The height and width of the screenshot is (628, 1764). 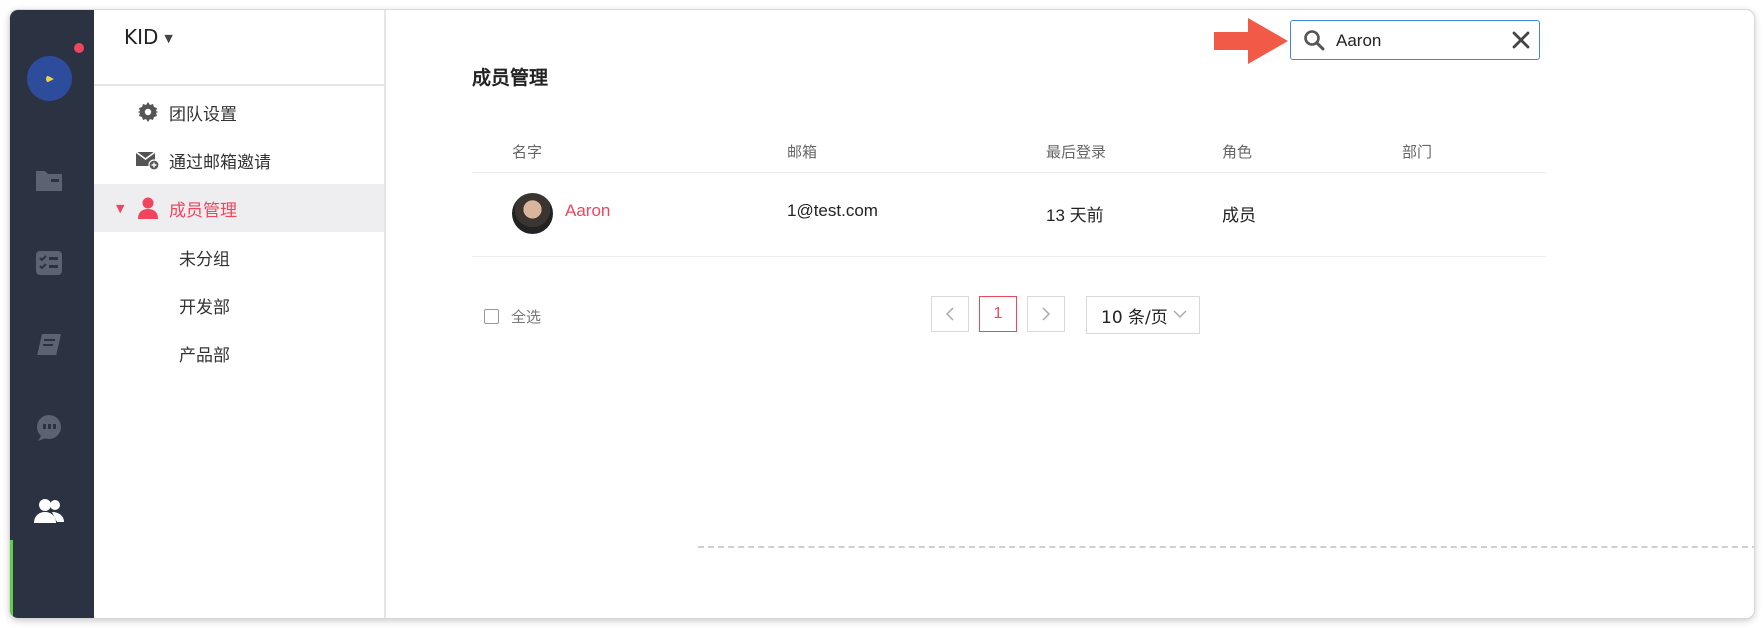 I want to click on app-rail, so click(x=52, y=314).